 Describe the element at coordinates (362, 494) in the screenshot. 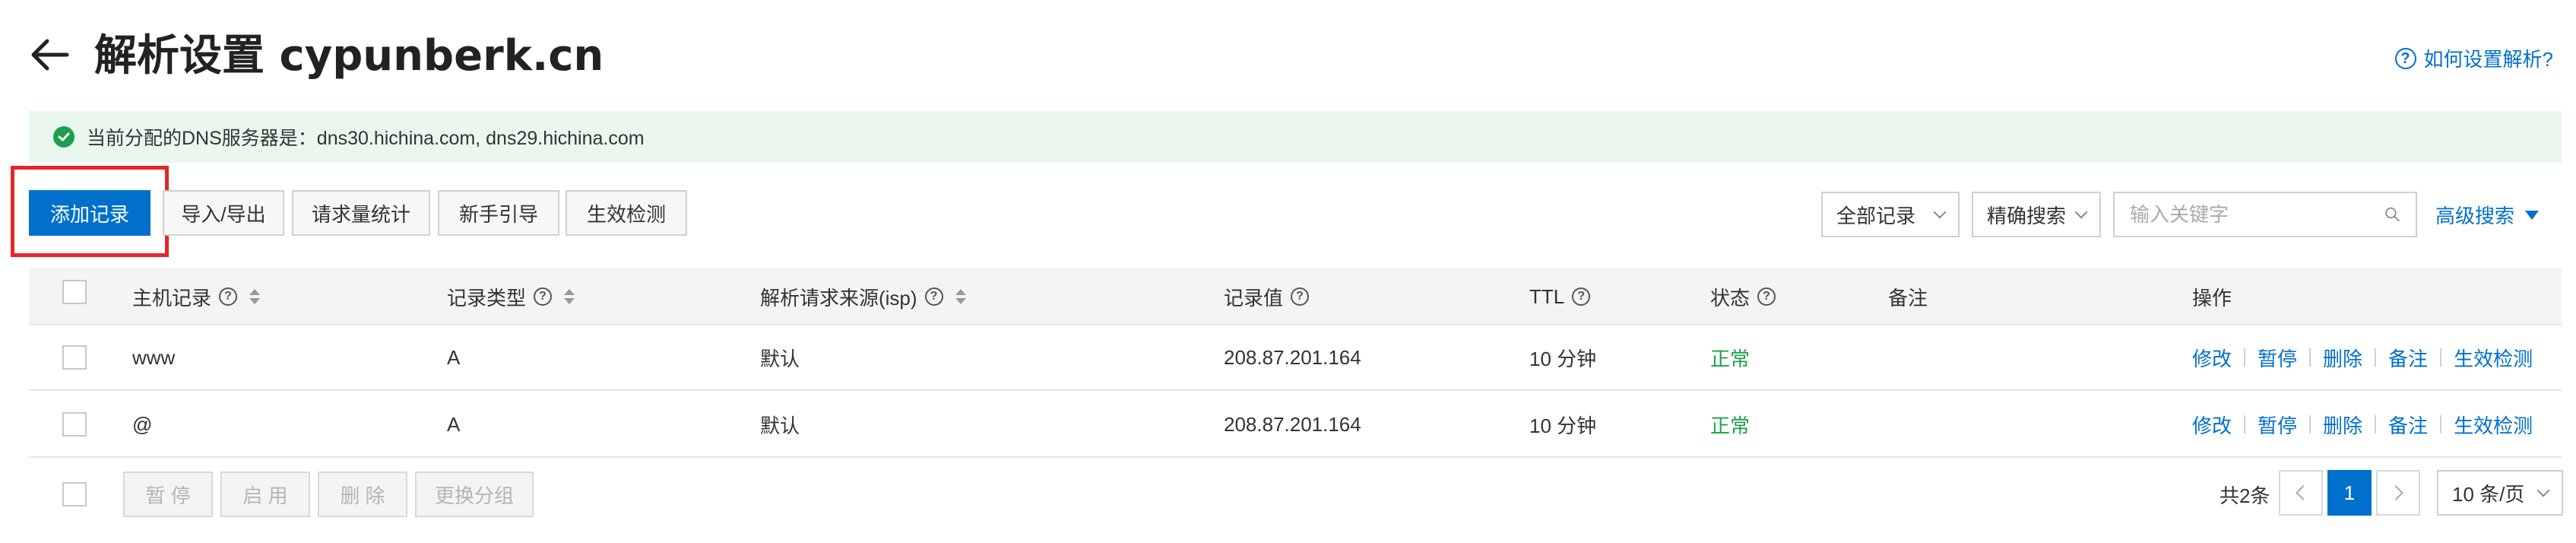

I see `bulk-delete-button: 删 除` at that location.